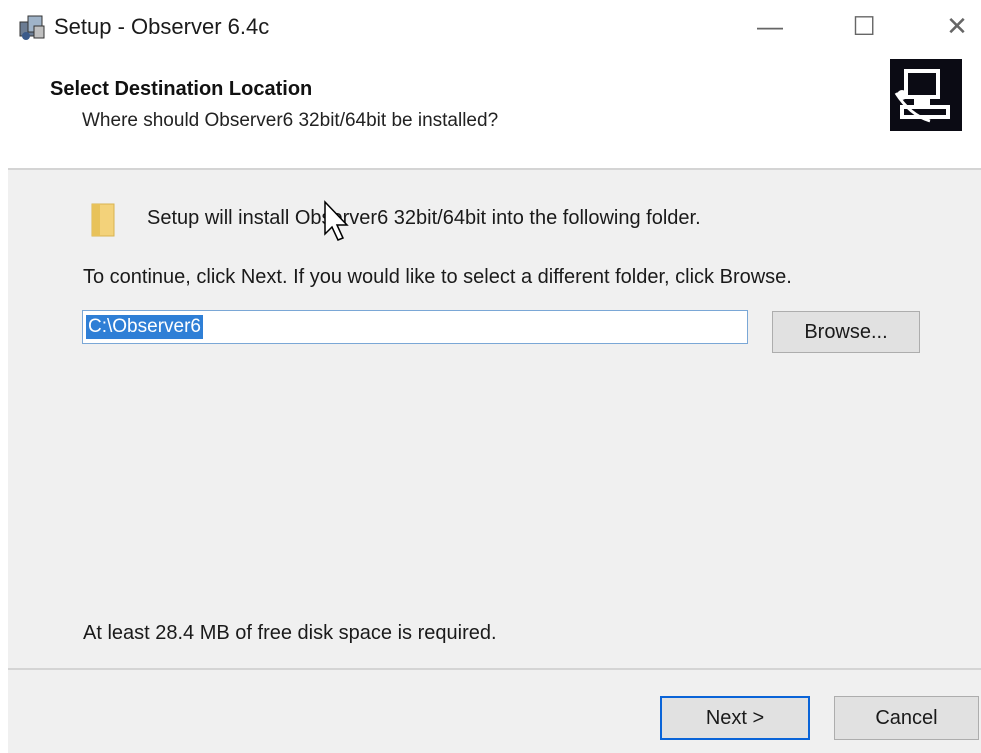 This screenshot has width=981, height=753. What do you see at coordinates (32, 27) in the screenshot?
I see `setup-app-icon` at bounding box center [32, 27].